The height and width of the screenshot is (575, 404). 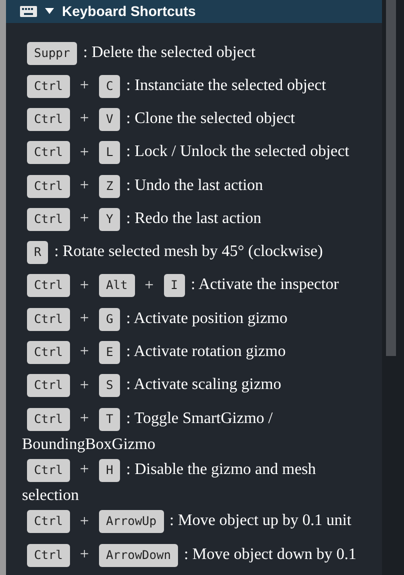 What do you see at coordinates (188, 251) in the screenshot?
I see `shortcut-description: : Rotate selected mesh by 45° (clockwise)` at bounding box center [188, 251].